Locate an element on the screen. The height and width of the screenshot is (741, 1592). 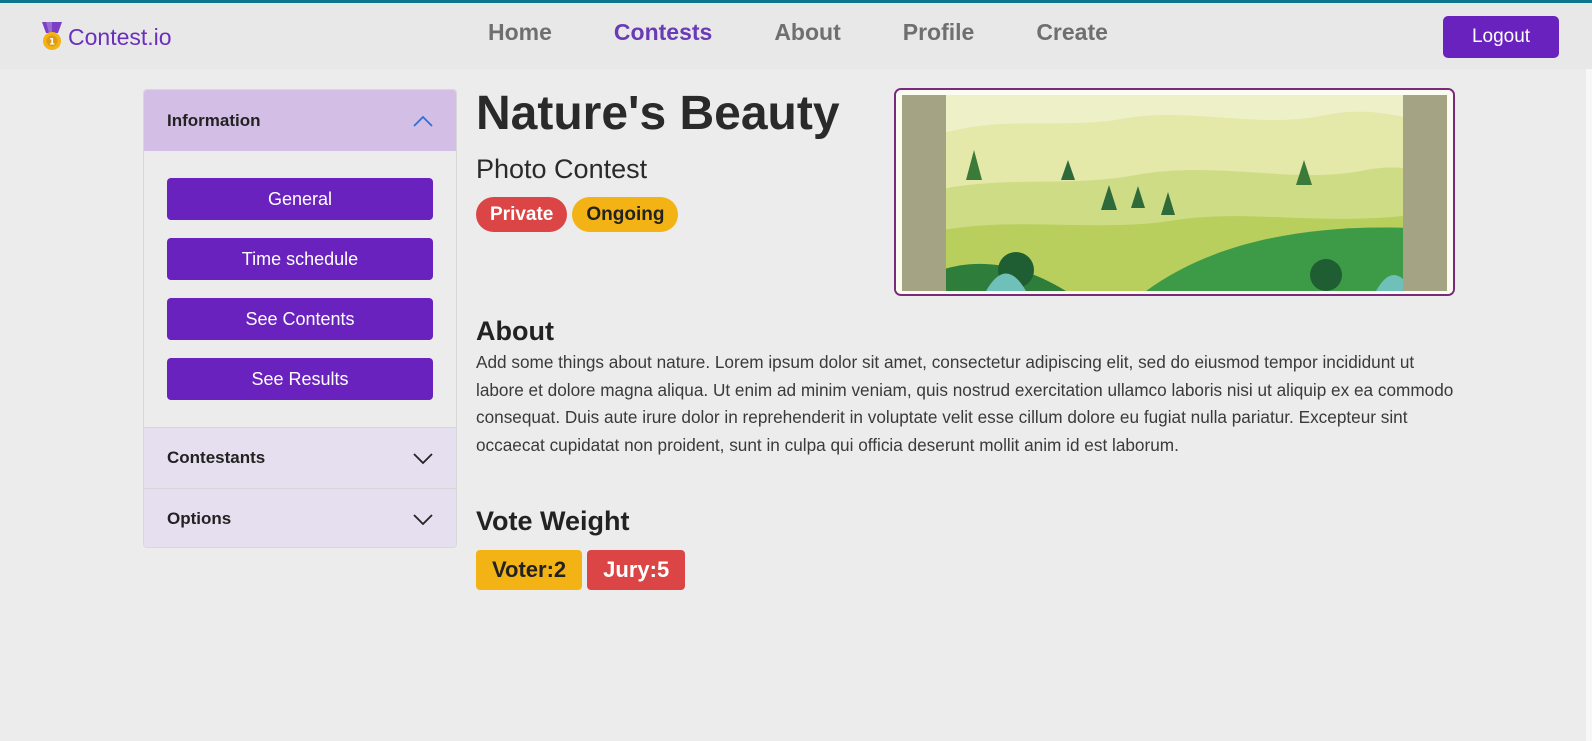
contest-badges: Private Ongoing is located at coordinates (579, 214).